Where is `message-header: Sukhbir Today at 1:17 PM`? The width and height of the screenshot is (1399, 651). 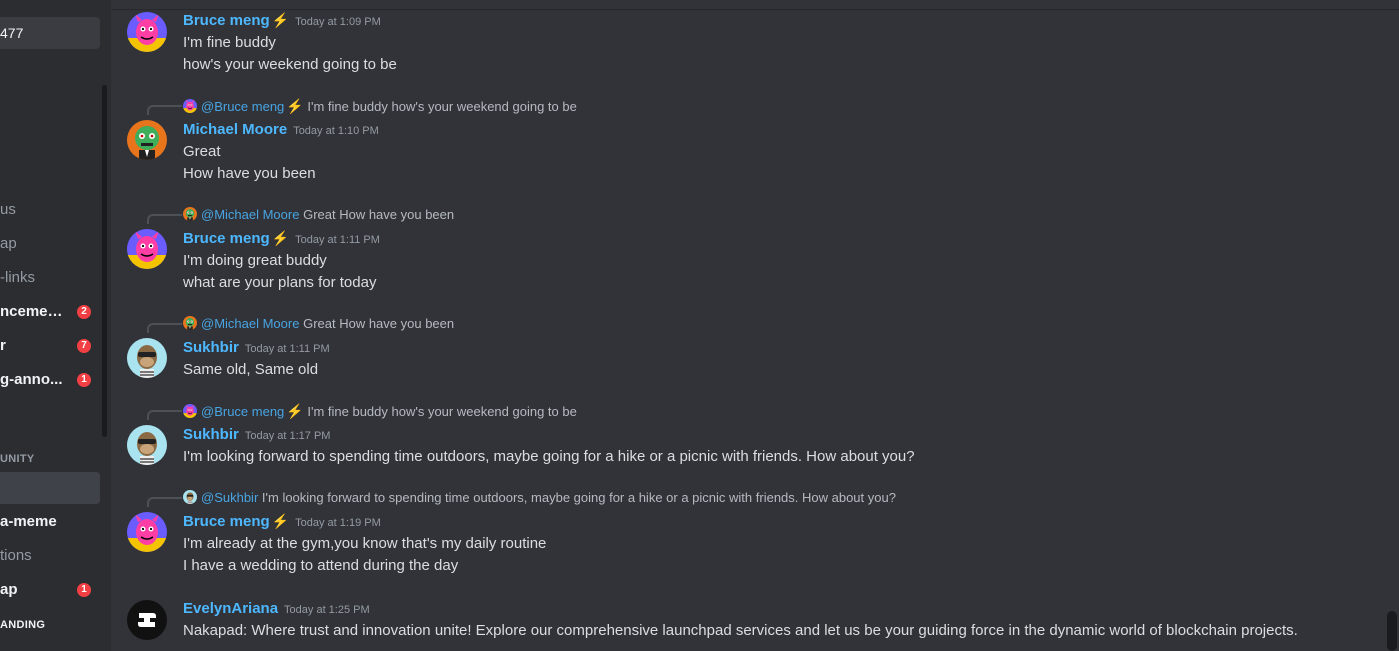
message-header: Sukhbir Today at 1:17 PM is located at coordinates (256, 434).